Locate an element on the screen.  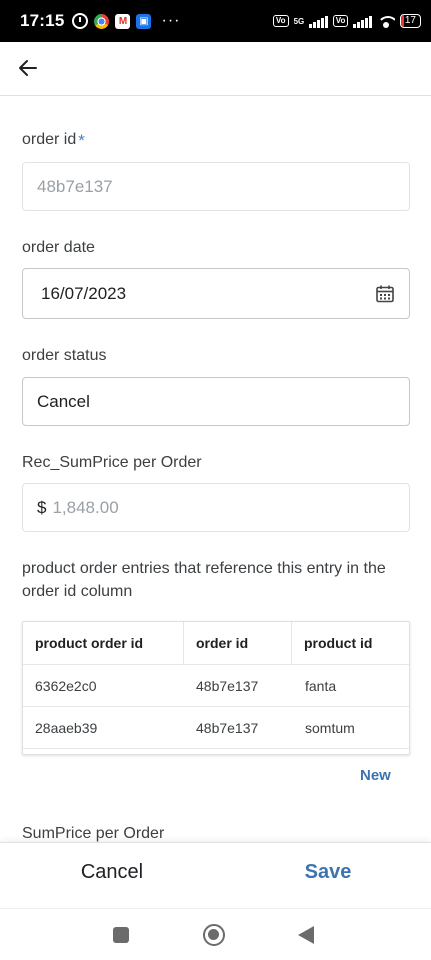
calendar-icon is located at coordinates (385, 294).